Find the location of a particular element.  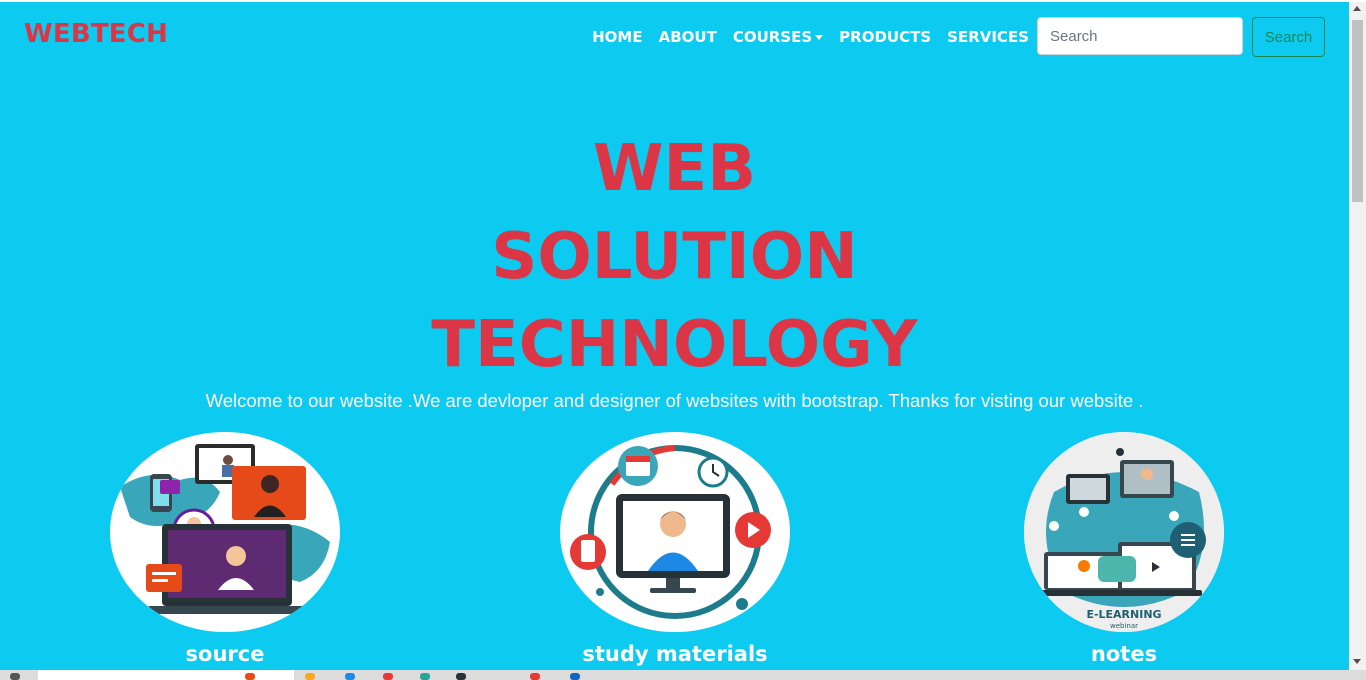

hero-line-2: SOLUTION is located at coordinates (674, 257).